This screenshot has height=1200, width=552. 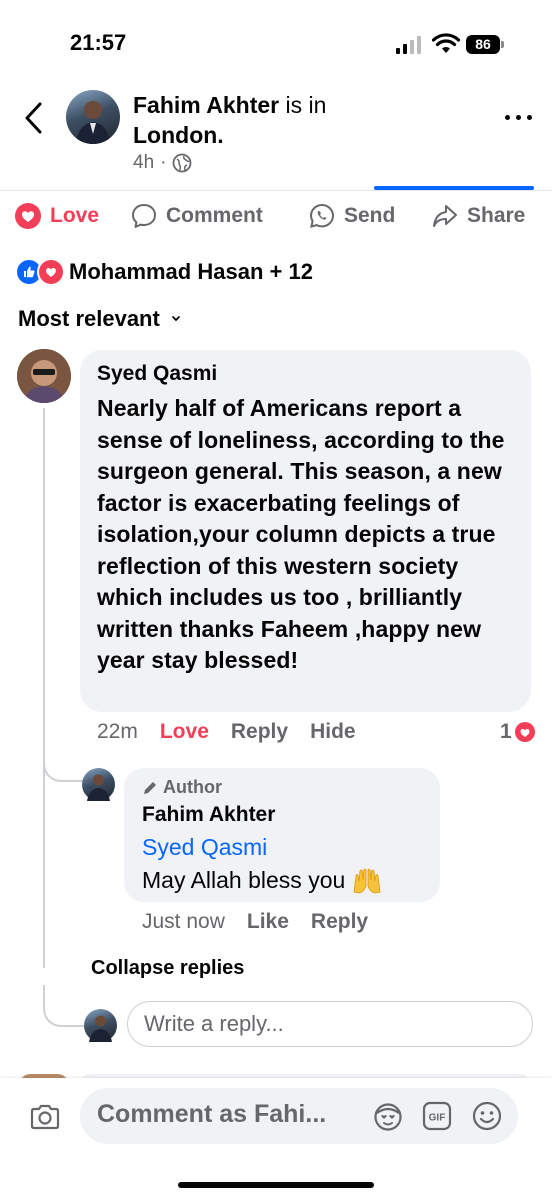 What do you see at coordinates (339, 922) in the screenshot?
I see `reply-reply-button: Reply` at bounding box center [339, 922].